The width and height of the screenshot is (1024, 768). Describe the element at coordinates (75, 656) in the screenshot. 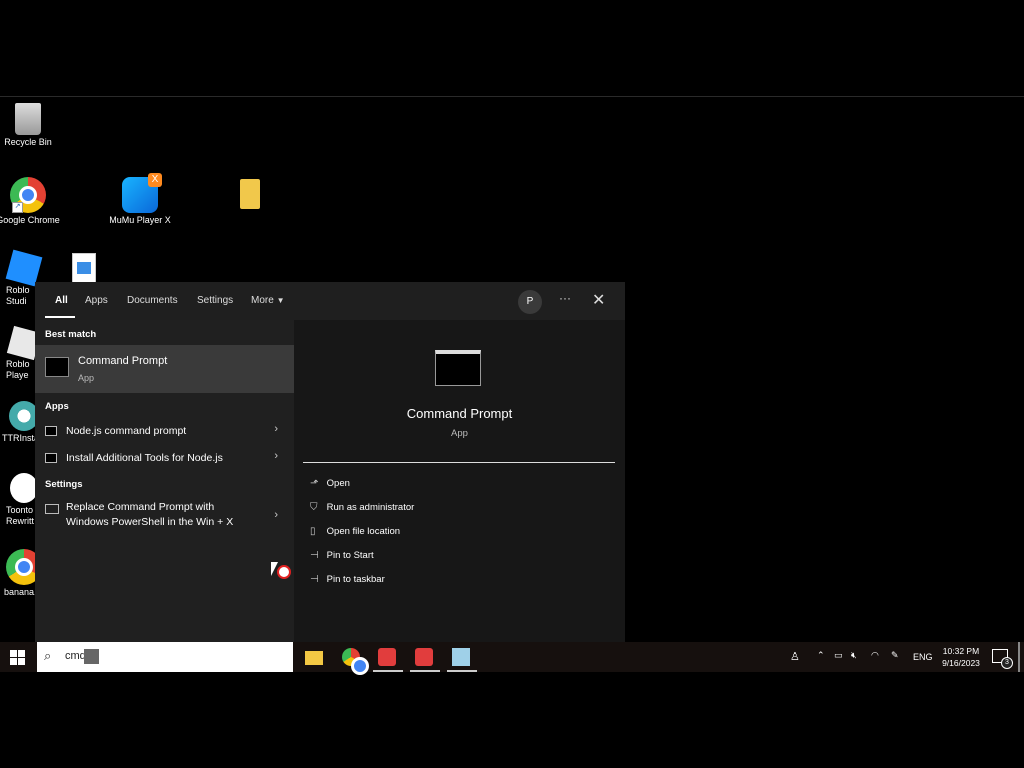

I see `search-input: cmd` at that location.